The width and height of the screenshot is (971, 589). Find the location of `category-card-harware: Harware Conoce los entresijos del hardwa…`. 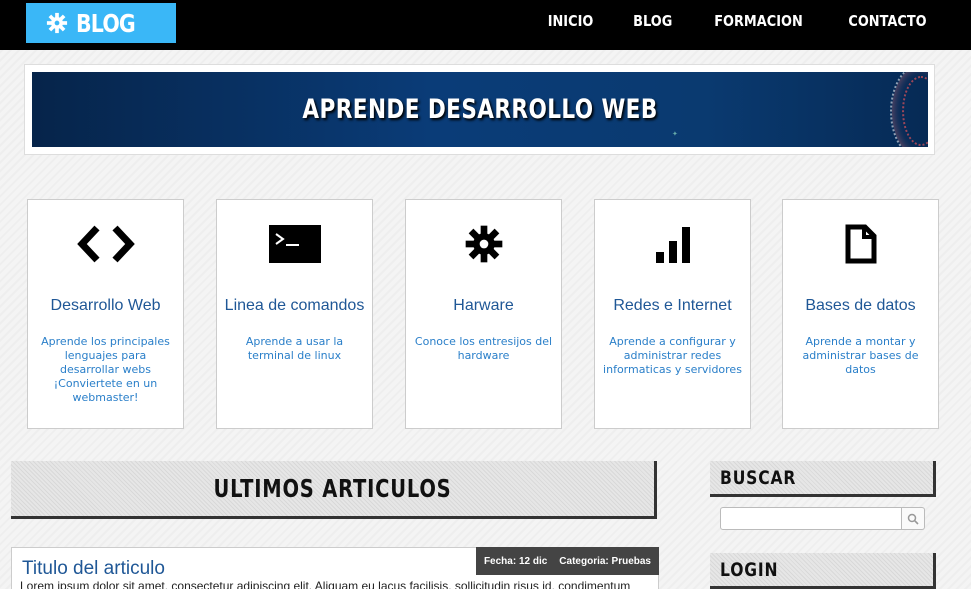

category-card-harware: Harware Conoce los entresijos del hardwa… is located at coordinates (483, 314).